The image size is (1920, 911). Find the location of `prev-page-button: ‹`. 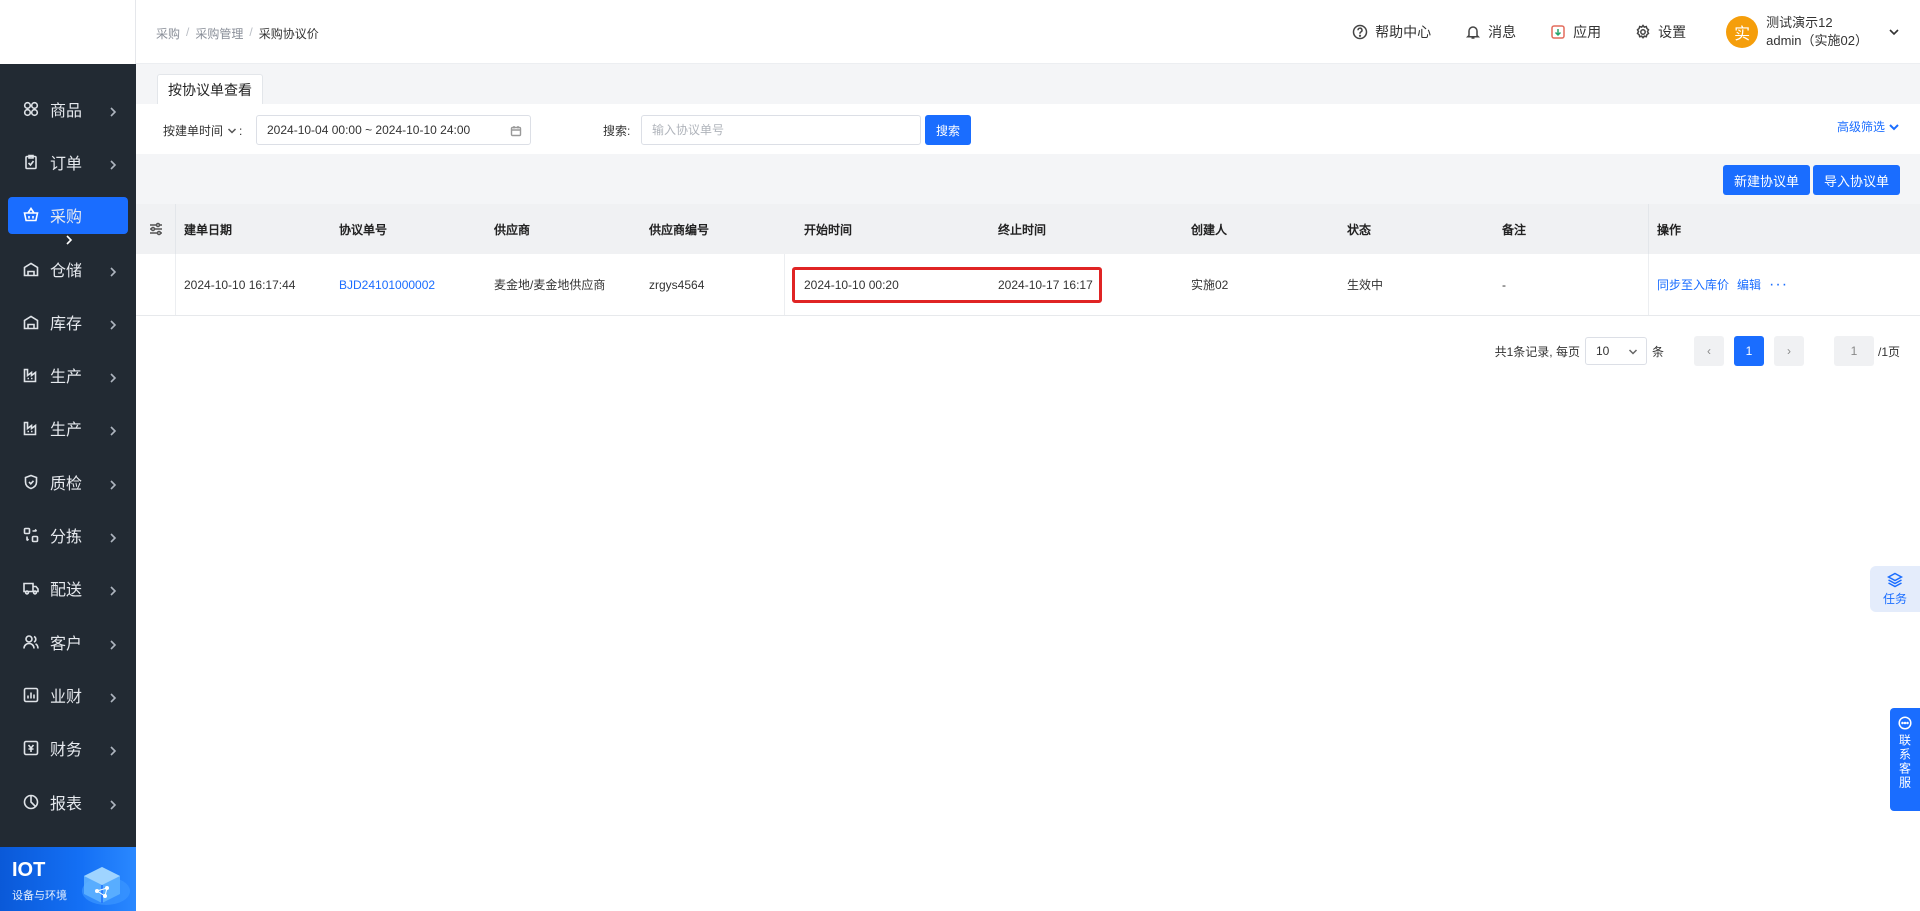

prev-page-button: ‹ is located at coordinates (1708, 351).